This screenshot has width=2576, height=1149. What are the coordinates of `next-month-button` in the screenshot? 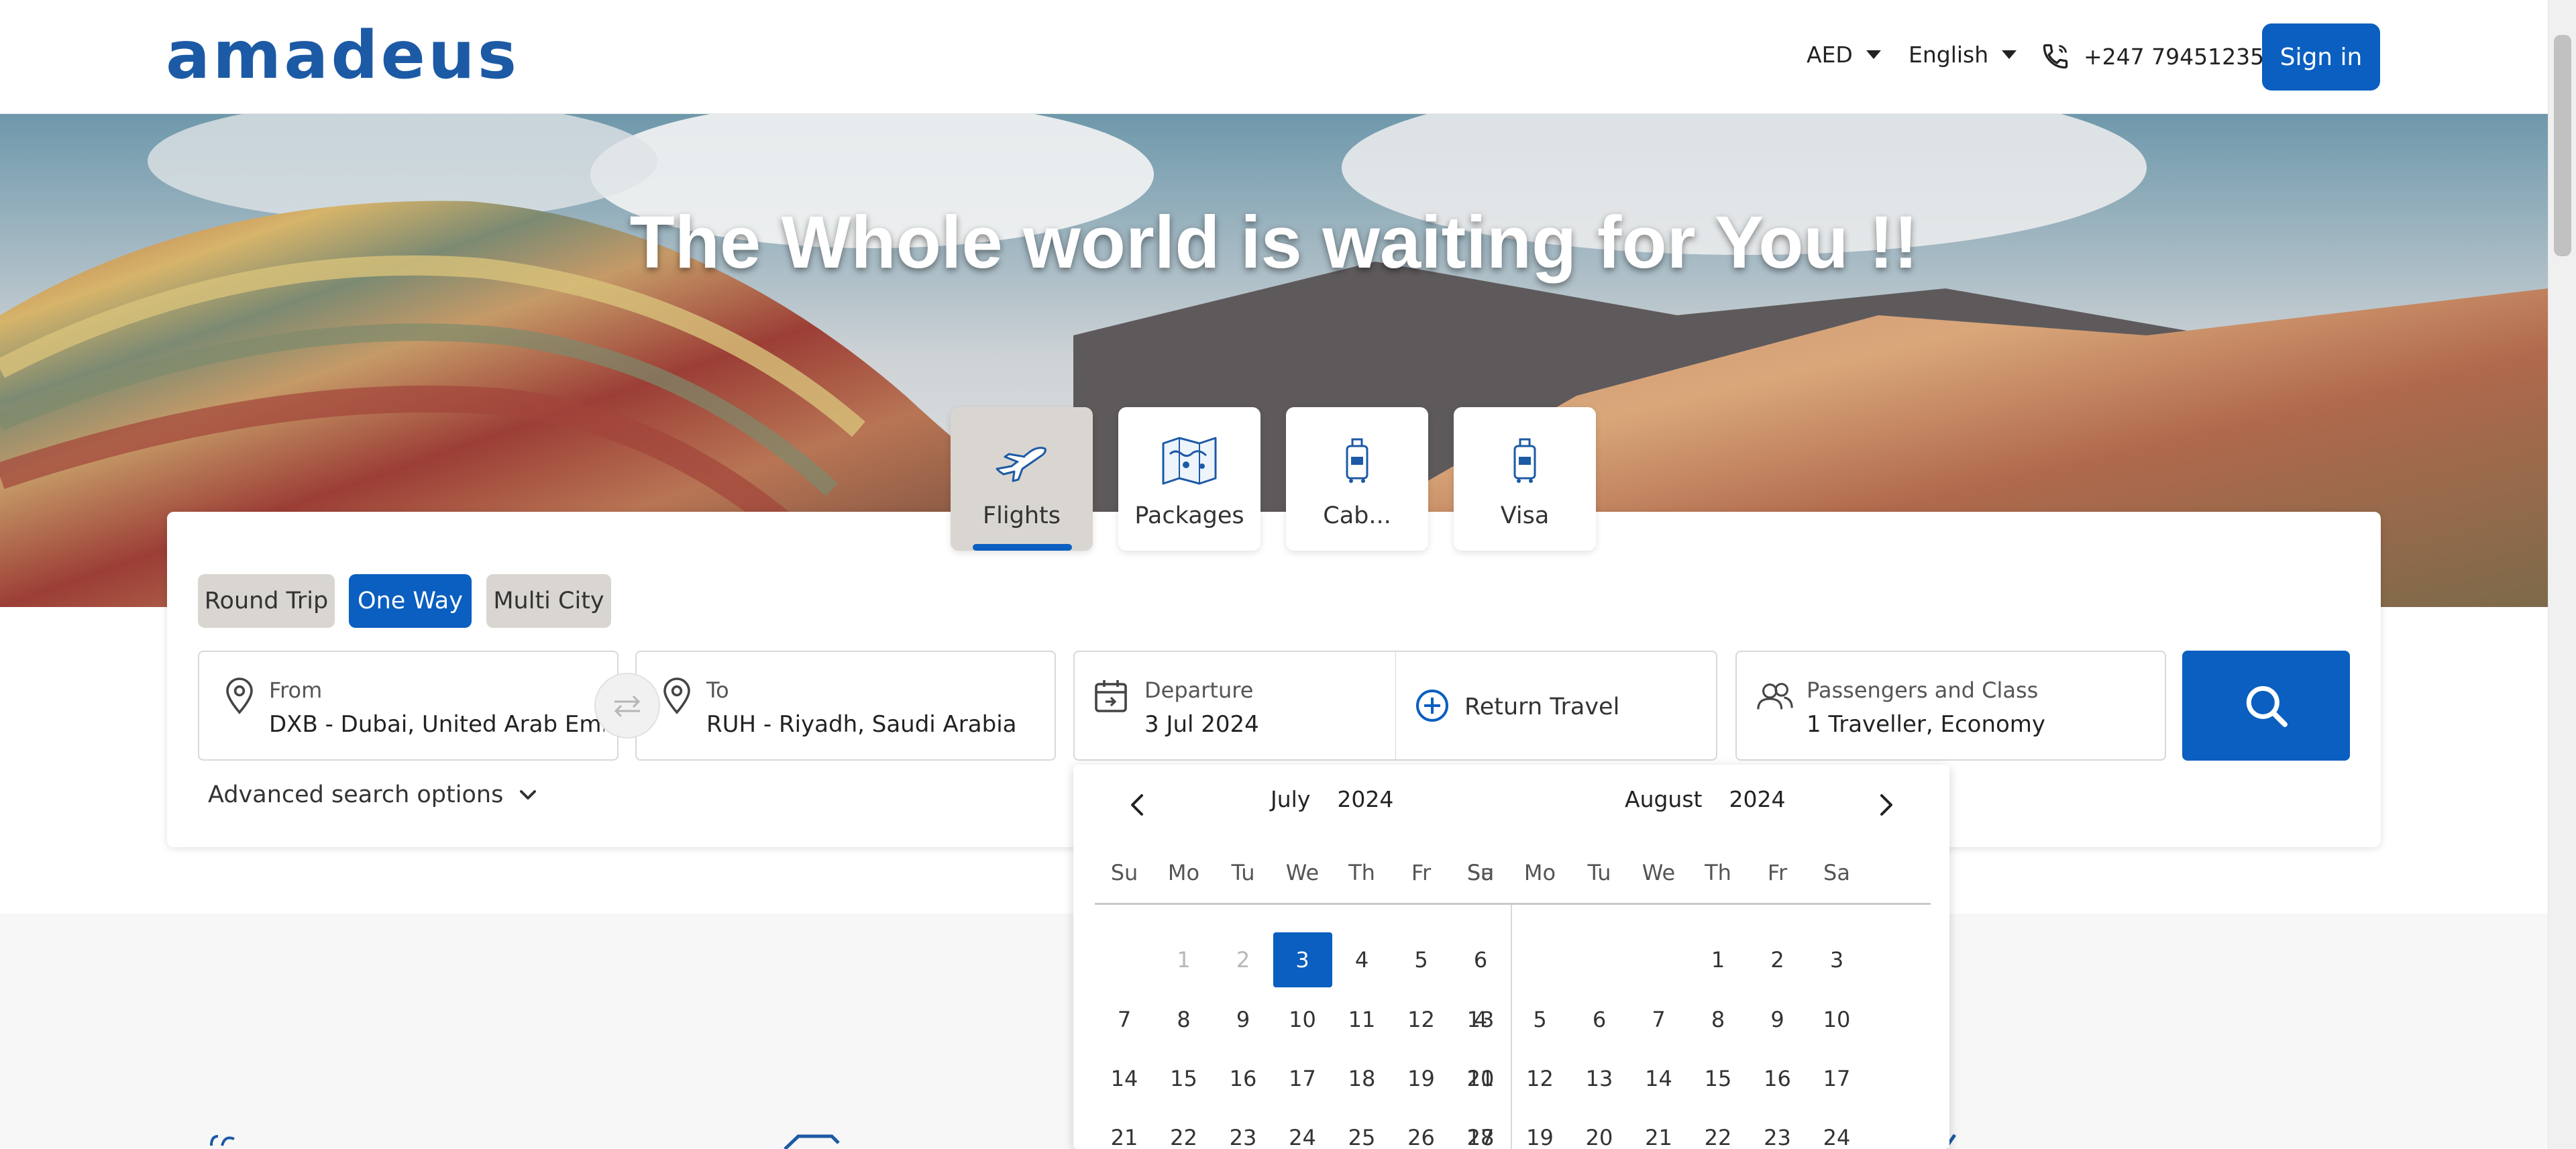 It's located at (1886, 805).